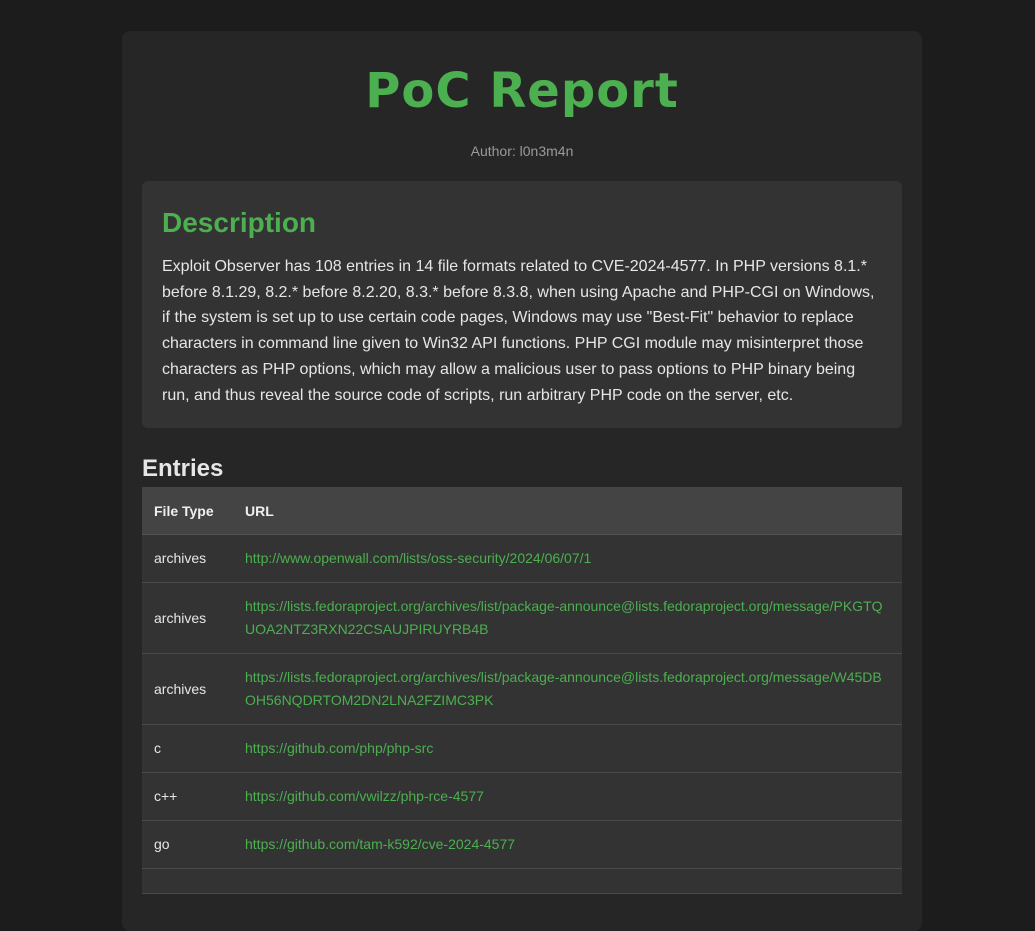  What do you see at coordinates (364, 796) in the screenshot?
I see `entry-link: https://github.com/vwilzz/php-rce-4577` at bounding box center [364, 796].